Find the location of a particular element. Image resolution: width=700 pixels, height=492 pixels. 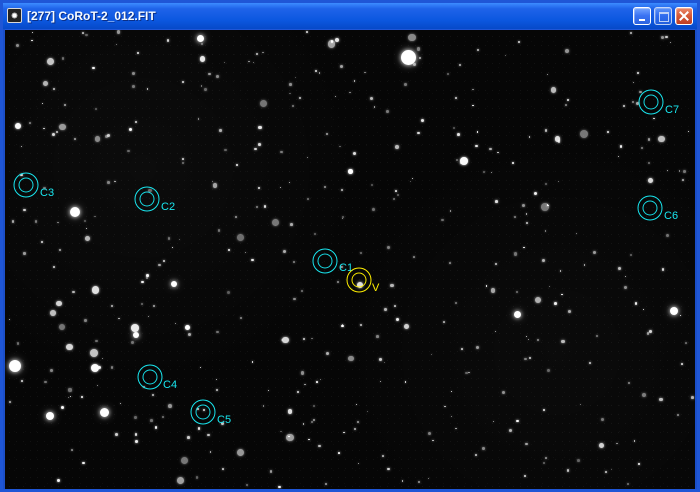

minimize-button is located at coordinates (642, 16).